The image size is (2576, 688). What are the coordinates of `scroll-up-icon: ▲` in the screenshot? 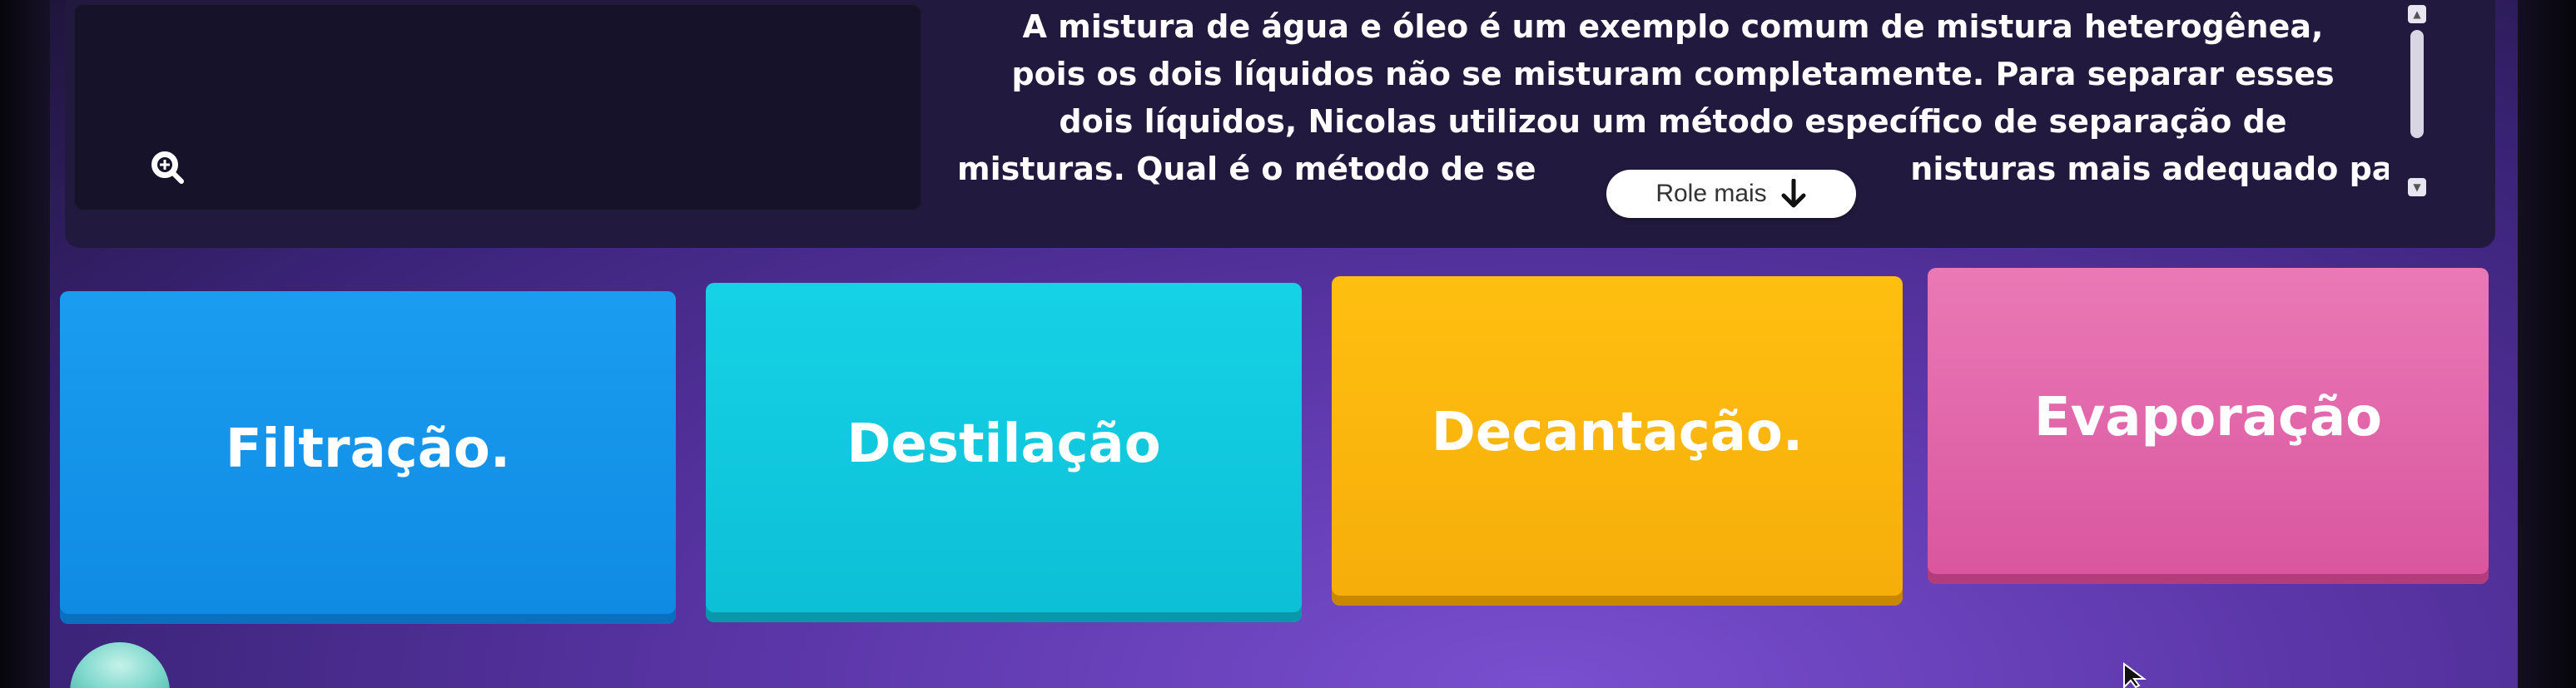 It's located at (2417, 14).